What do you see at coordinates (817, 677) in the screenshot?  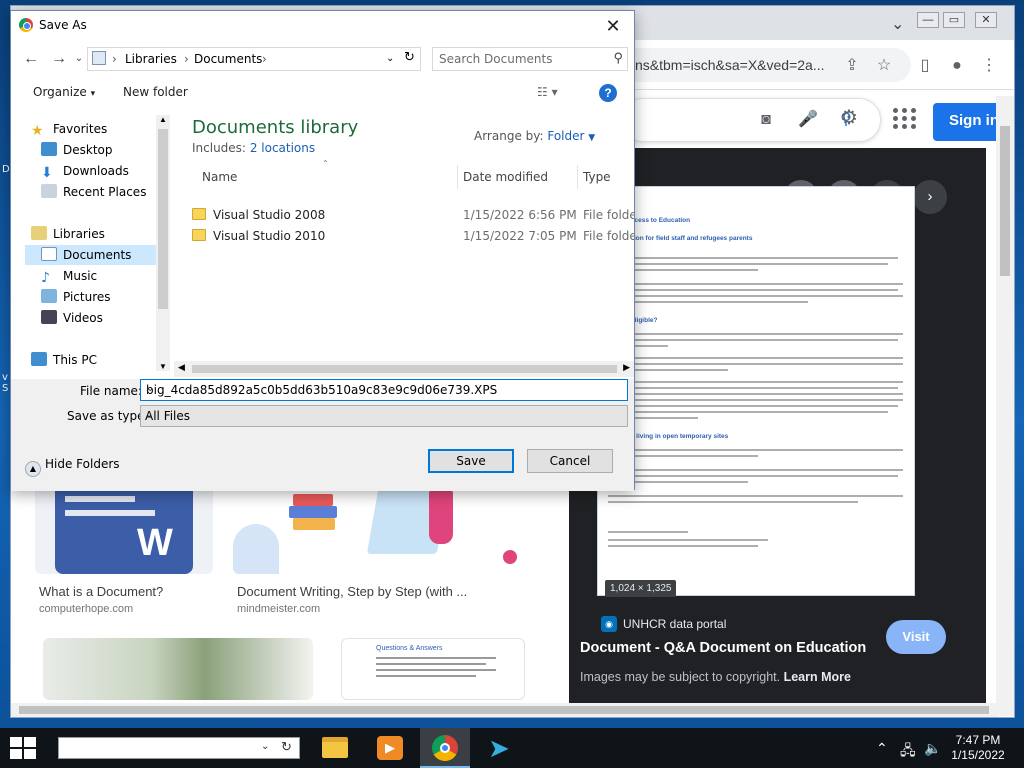 I see `learn-more-link: Learn More` at bounding box center [817, 677].